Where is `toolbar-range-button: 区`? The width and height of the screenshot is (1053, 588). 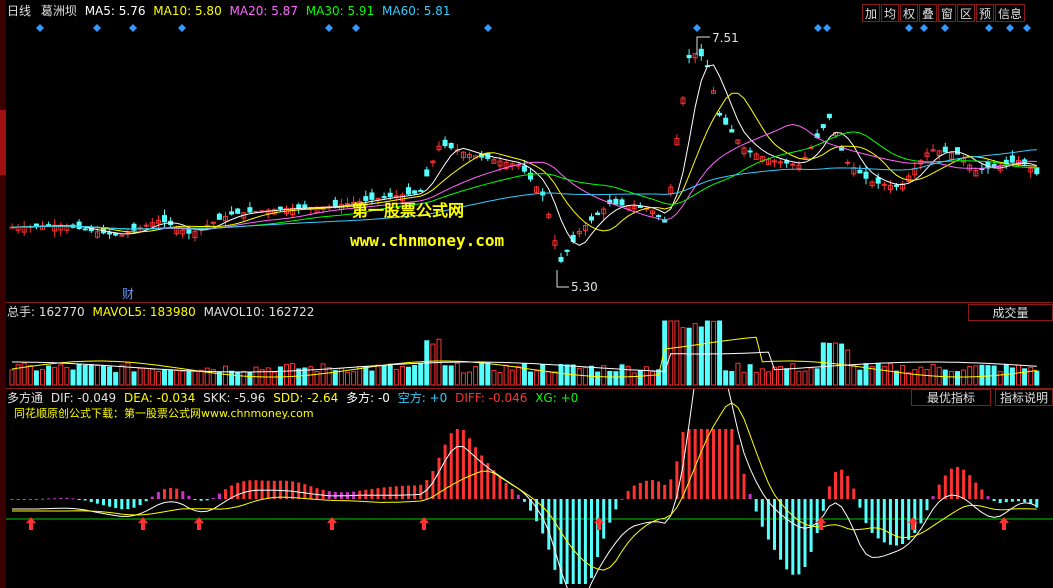
toolbar-range-button: 区 is located at coordinates (966, 13).